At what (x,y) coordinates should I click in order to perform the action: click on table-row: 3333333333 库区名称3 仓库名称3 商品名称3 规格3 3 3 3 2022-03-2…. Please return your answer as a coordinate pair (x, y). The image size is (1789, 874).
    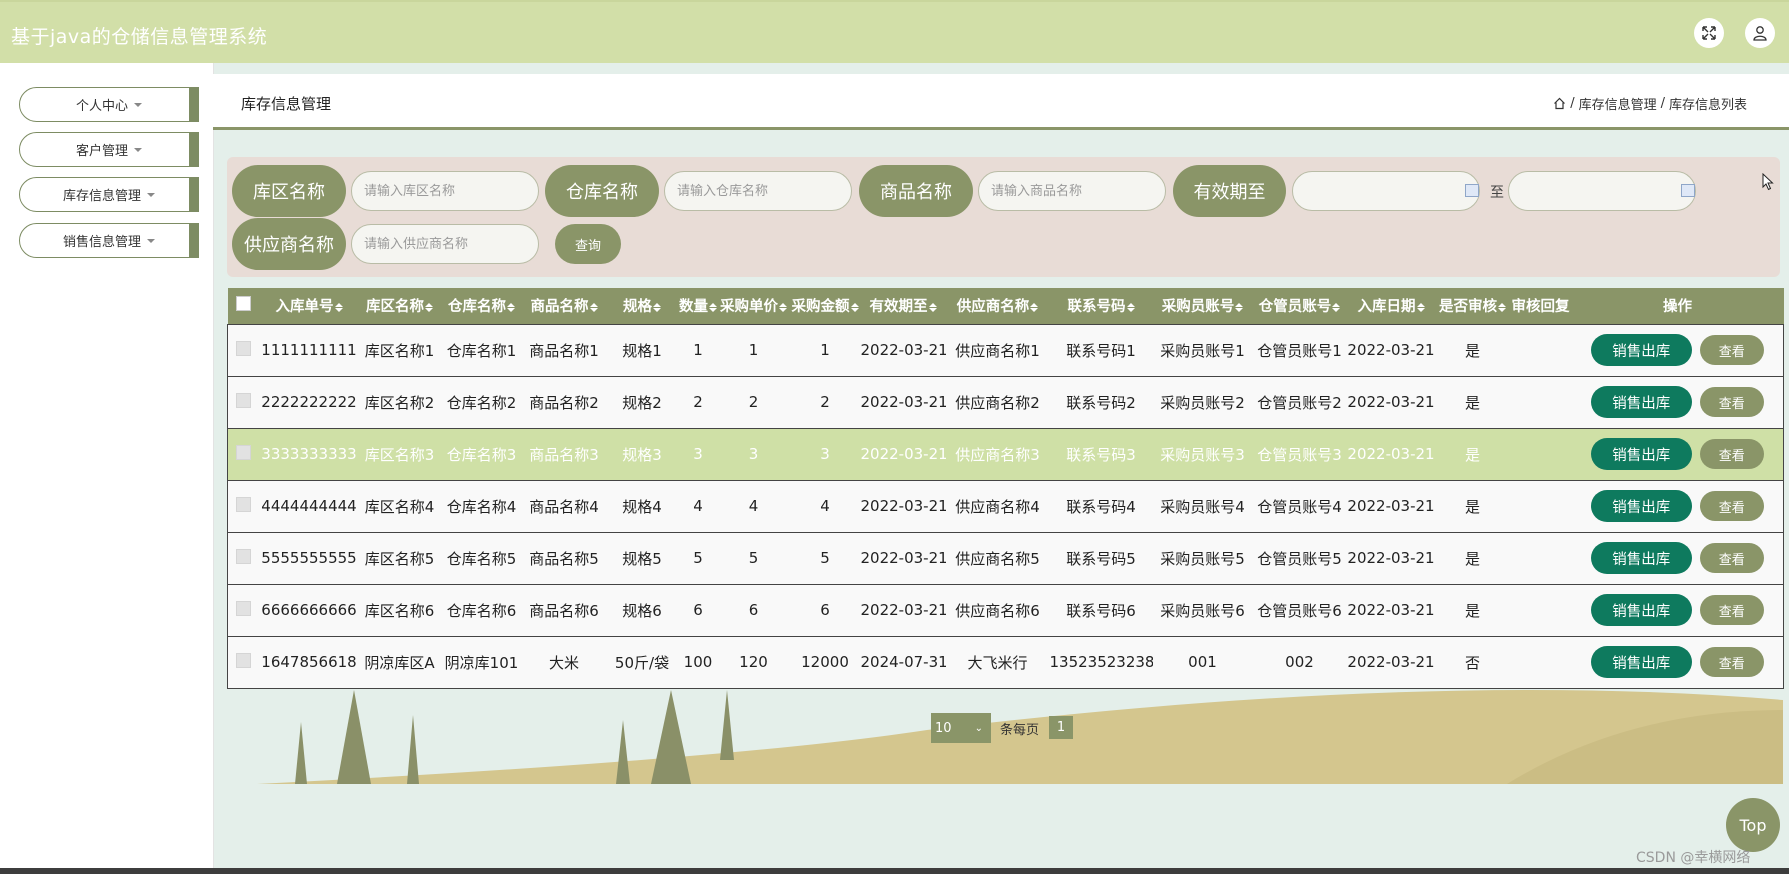
    Looking at the image, I should click on (1005, 454).